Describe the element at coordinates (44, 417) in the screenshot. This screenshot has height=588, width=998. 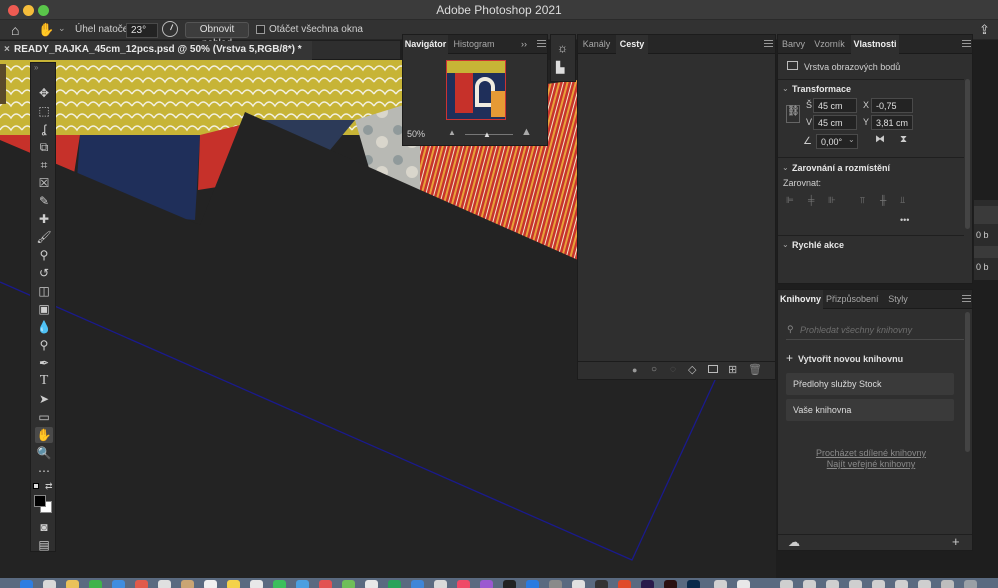
I see `rectangle-tool-icon: ▭` at that location.